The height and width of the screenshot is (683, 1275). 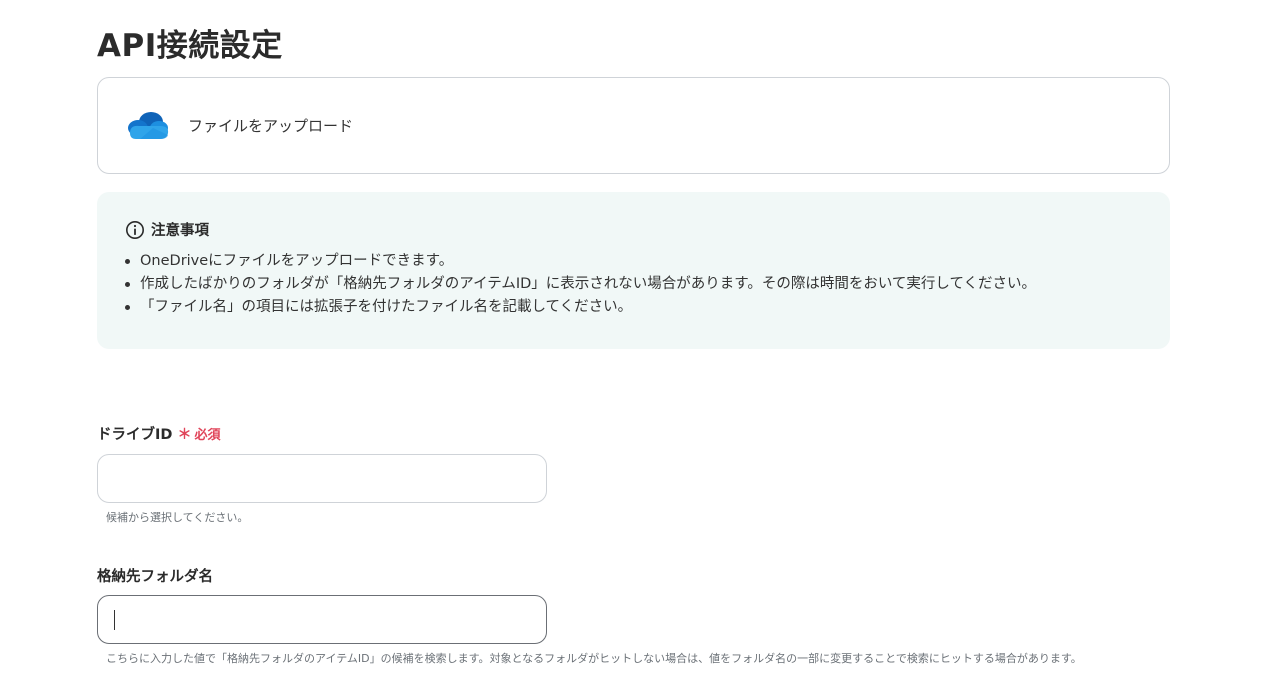 I want to click on folder-name-label-text: 格納先フォルダ名, so click(x=155, y=577).